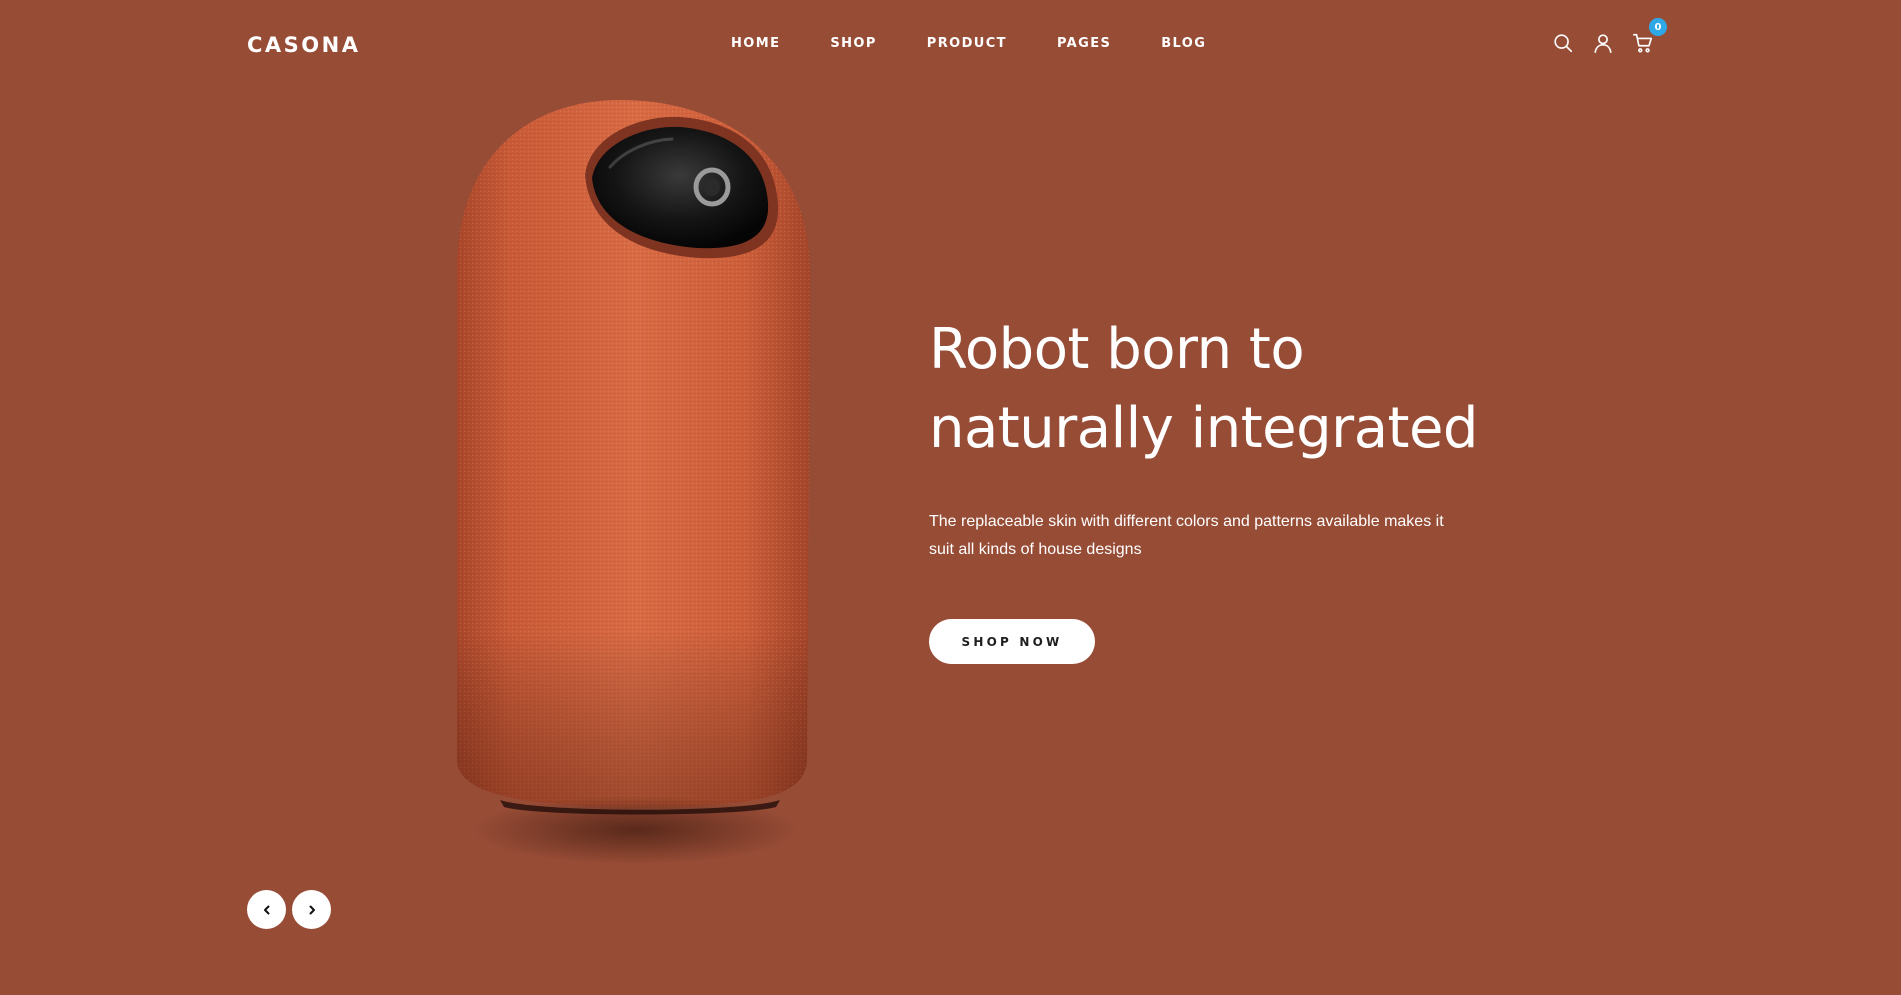 Image resolution: width=1901 pixels, height=995 pixels. I want to click on shop-now-button: SHOP NOW, so click(1012, 641).